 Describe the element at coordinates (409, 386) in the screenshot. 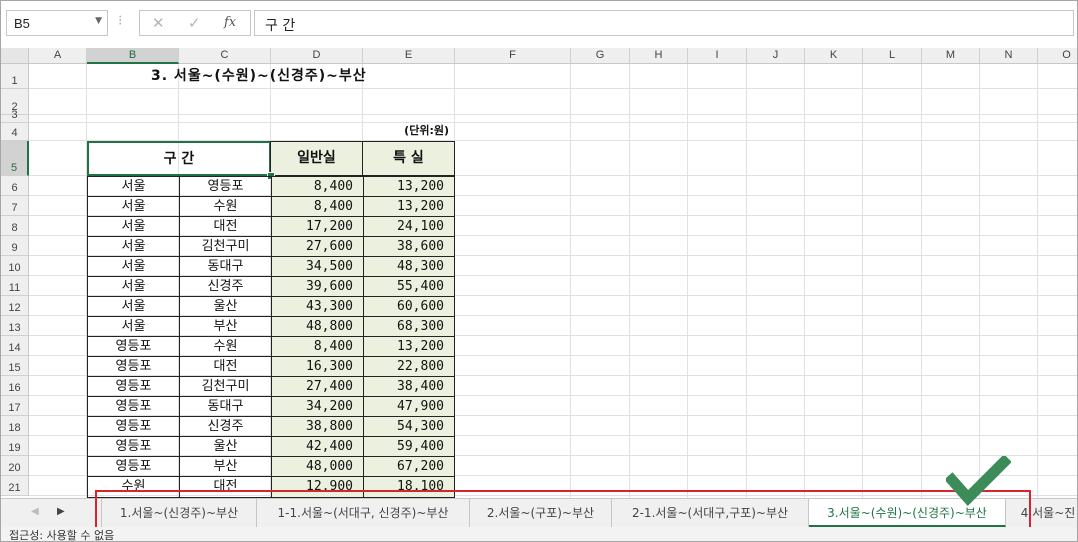

I see `cell-special-fare: 38,400` at that location.